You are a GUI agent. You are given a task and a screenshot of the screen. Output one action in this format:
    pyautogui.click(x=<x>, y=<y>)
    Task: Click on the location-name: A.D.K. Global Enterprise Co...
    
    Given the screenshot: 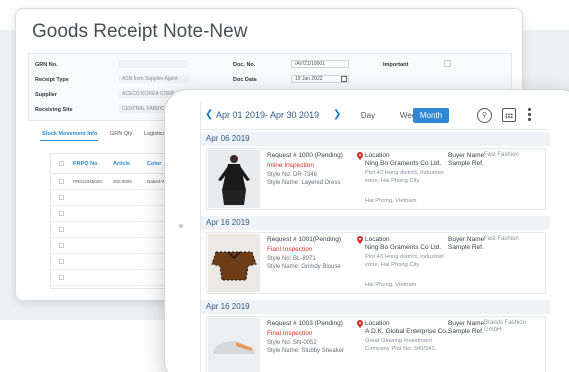 What is the action you would take?
    pyautogui.click(x=408, y=331)
    